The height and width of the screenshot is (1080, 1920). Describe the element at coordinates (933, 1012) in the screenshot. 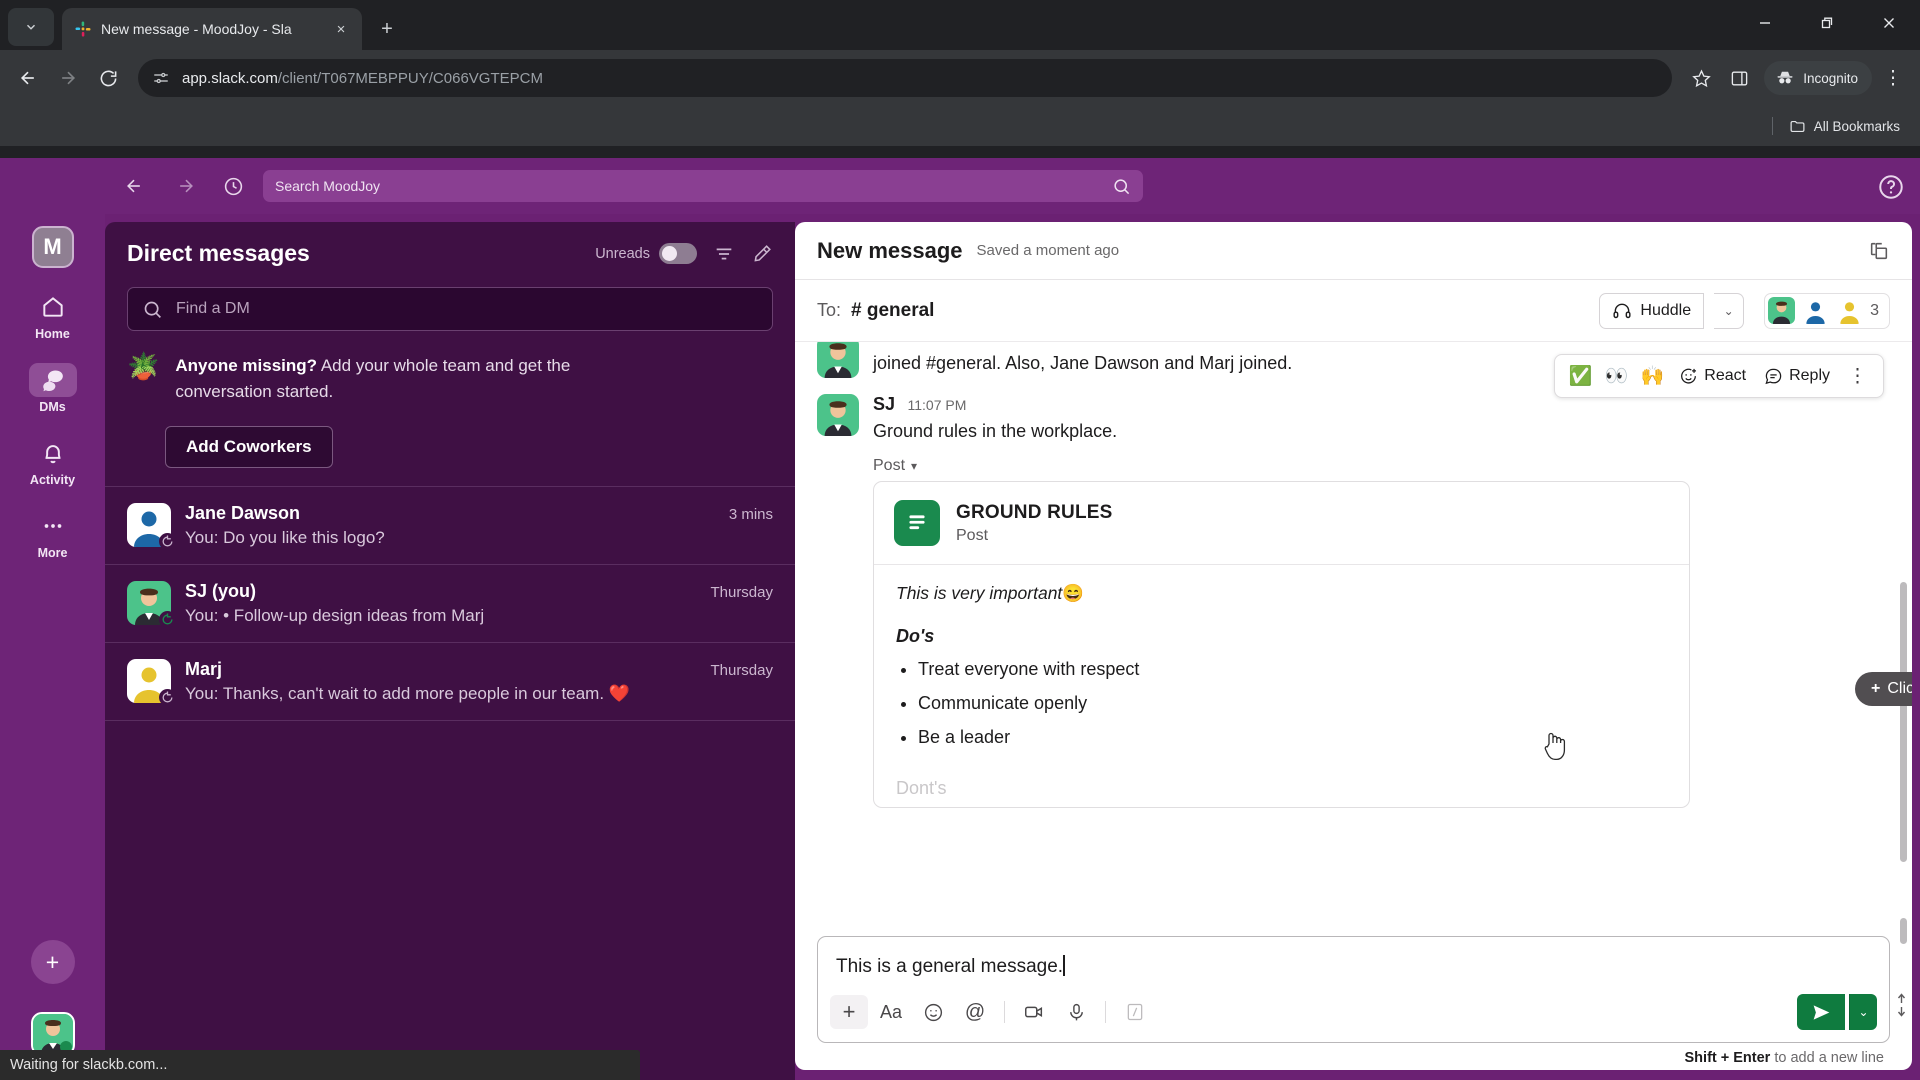

I see `emoji-icon` at that location.